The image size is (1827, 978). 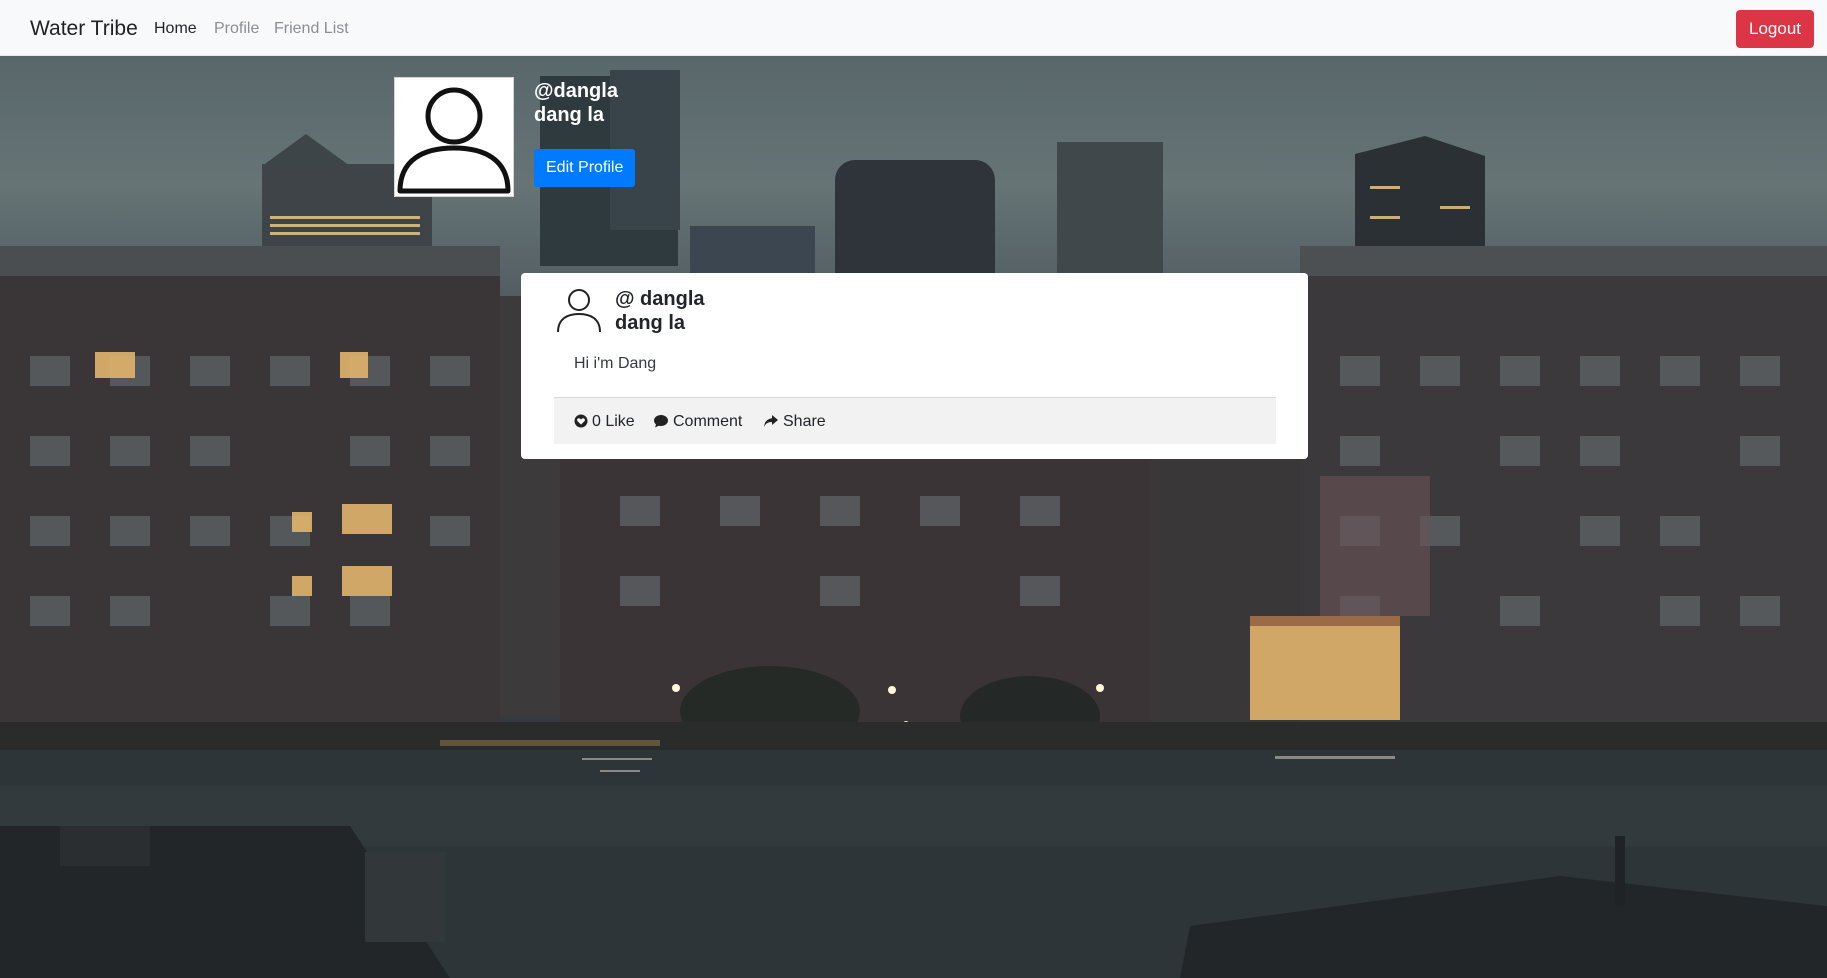 I want to click on comment-button: Comment, so click(x=697, y=422).